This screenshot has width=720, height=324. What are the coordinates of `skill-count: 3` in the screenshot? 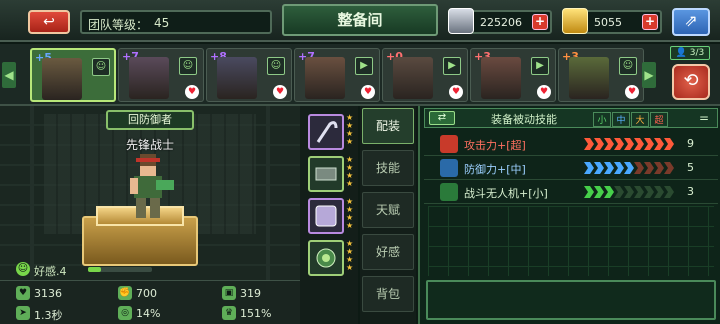 It's located at (690, 191).